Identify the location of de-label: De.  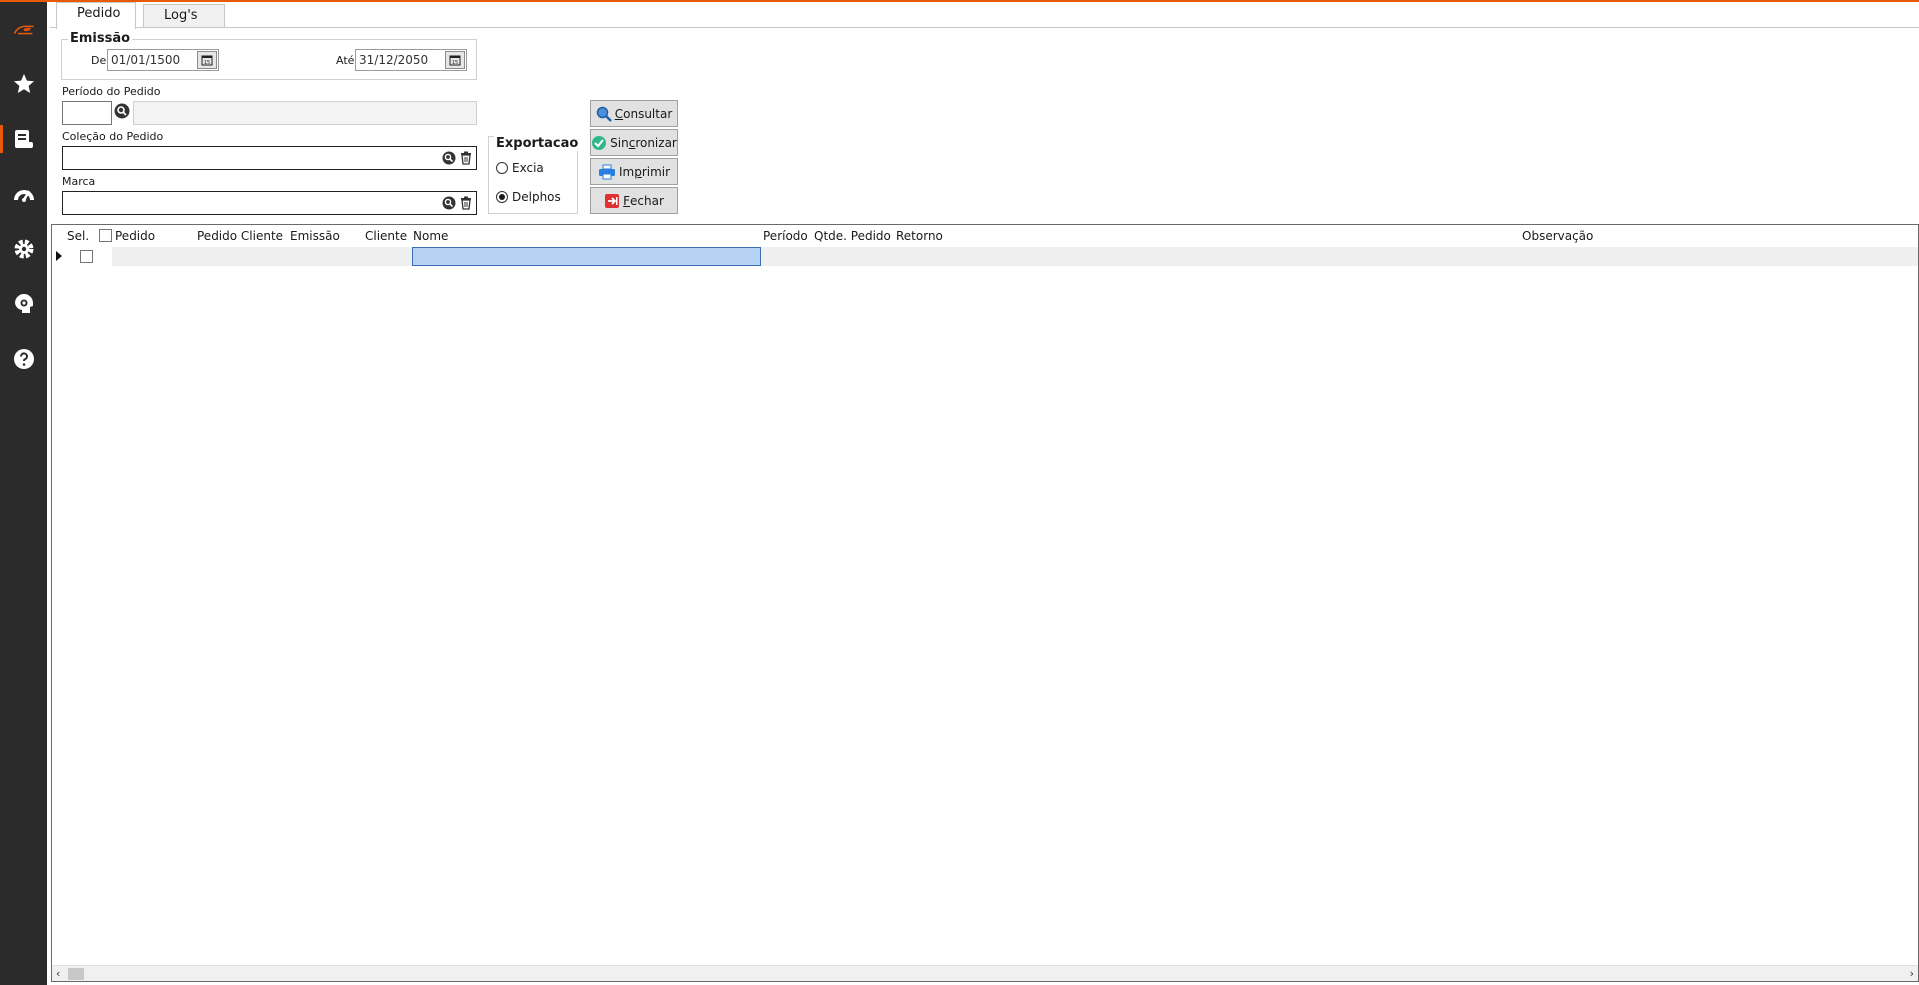
(99, 60).